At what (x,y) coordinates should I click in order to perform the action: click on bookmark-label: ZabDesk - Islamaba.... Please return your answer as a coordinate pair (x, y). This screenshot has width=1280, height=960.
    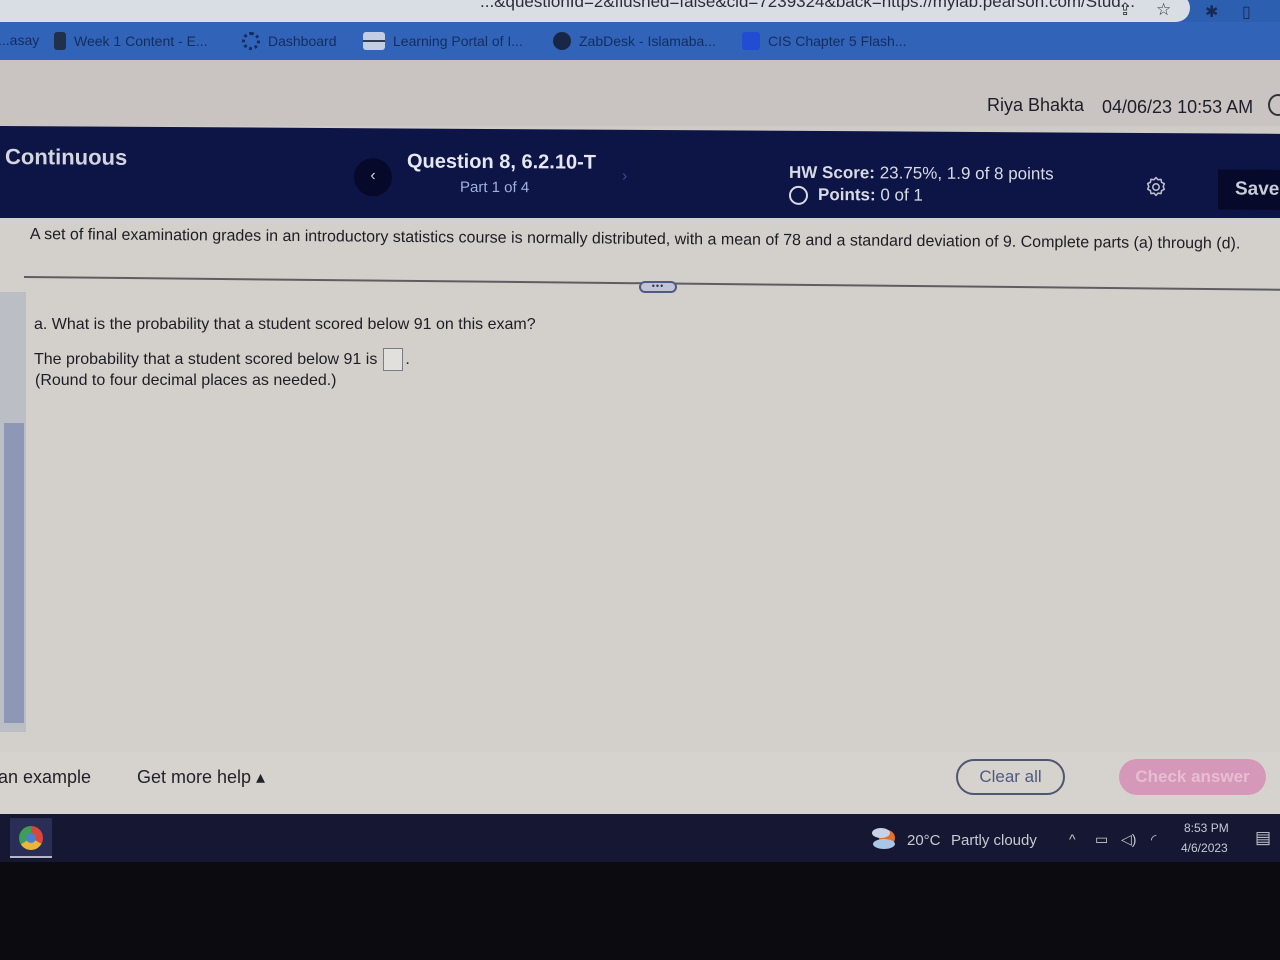
    Looking at the image, I should click on (647, 41).